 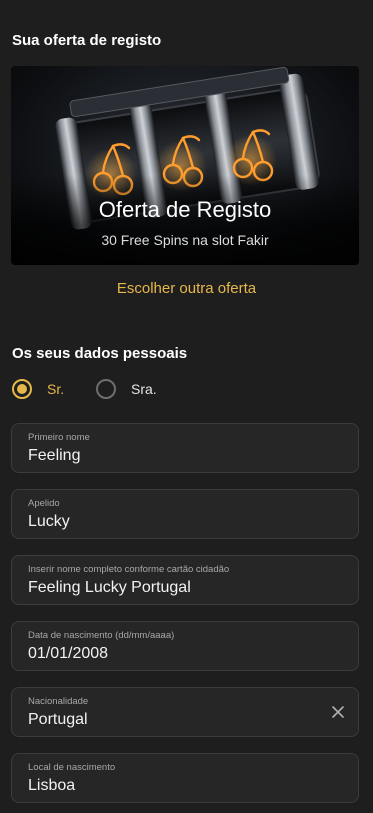 I want to click on field-label: Data de nascimento (dd/mm/aaaa), so click(x=101, y=635).